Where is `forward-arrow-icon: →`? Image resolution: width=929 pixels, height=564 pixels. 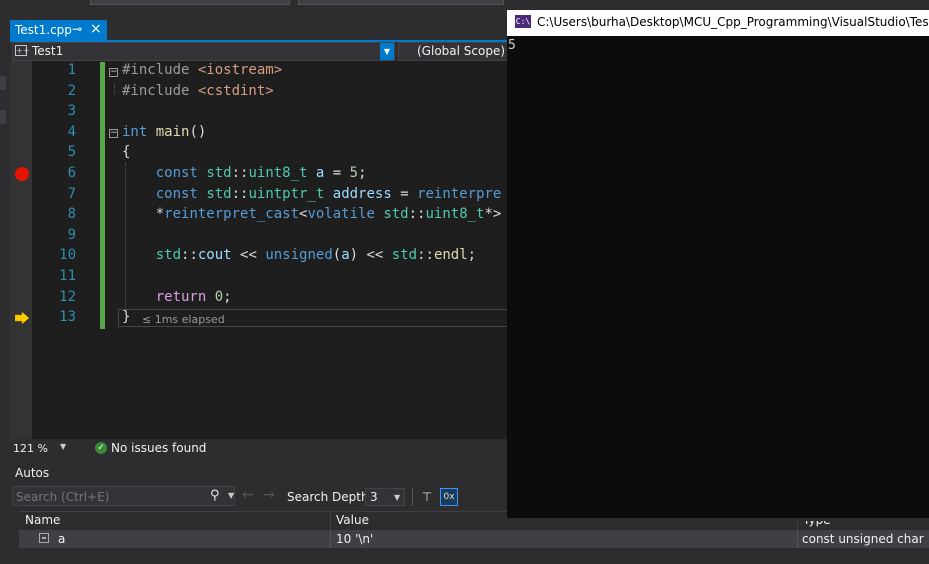
forward-arrow-icon: → is located at coordinates (269, 495).